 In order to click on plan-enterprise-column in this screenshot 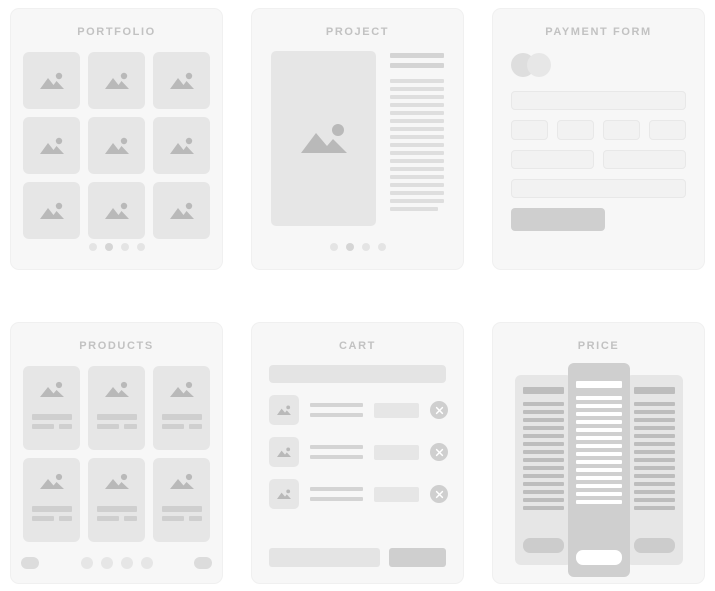, I will do `click(654, 470)`.